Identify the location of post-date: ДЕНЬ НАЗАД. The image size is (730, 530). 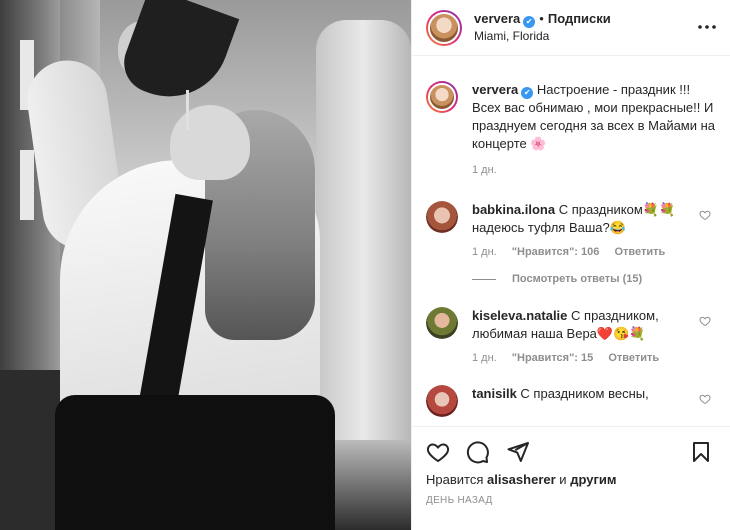
(571, 500).